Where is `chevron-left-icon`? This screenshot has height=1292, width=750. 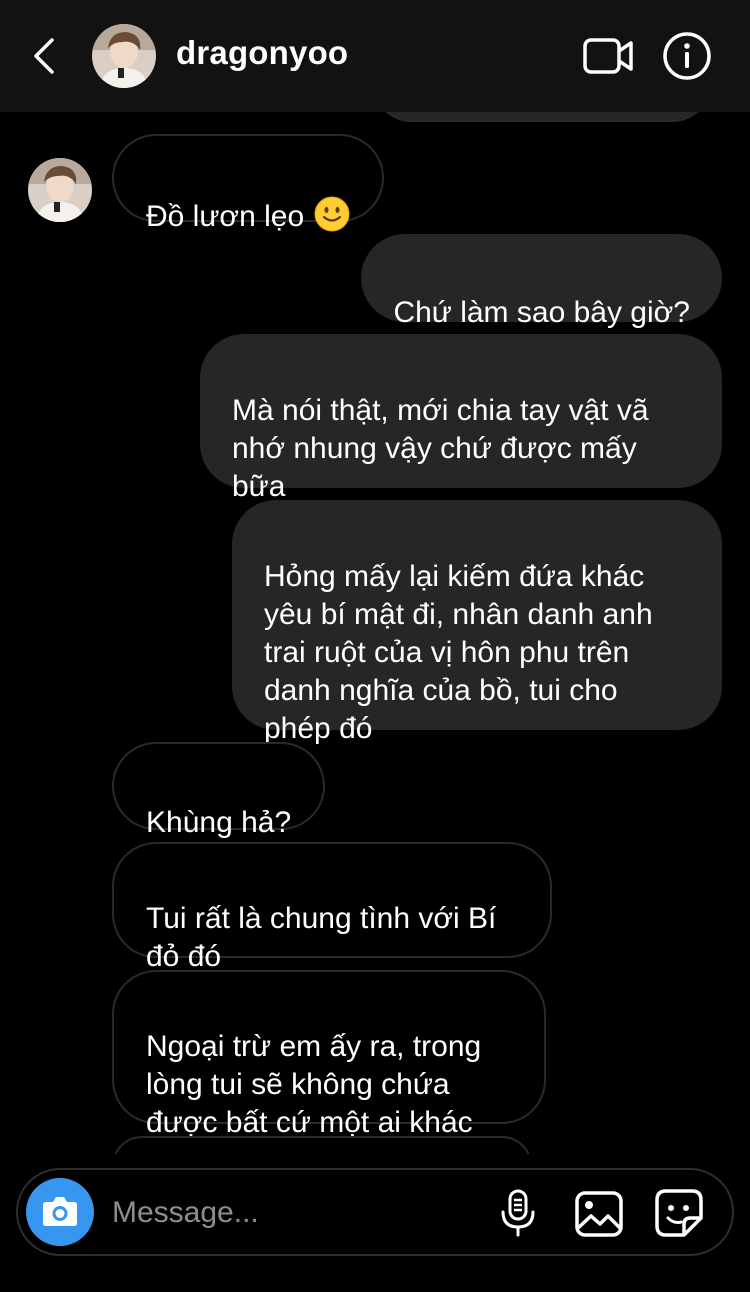
chevron-left-icon is located at coordinates (44, 56).